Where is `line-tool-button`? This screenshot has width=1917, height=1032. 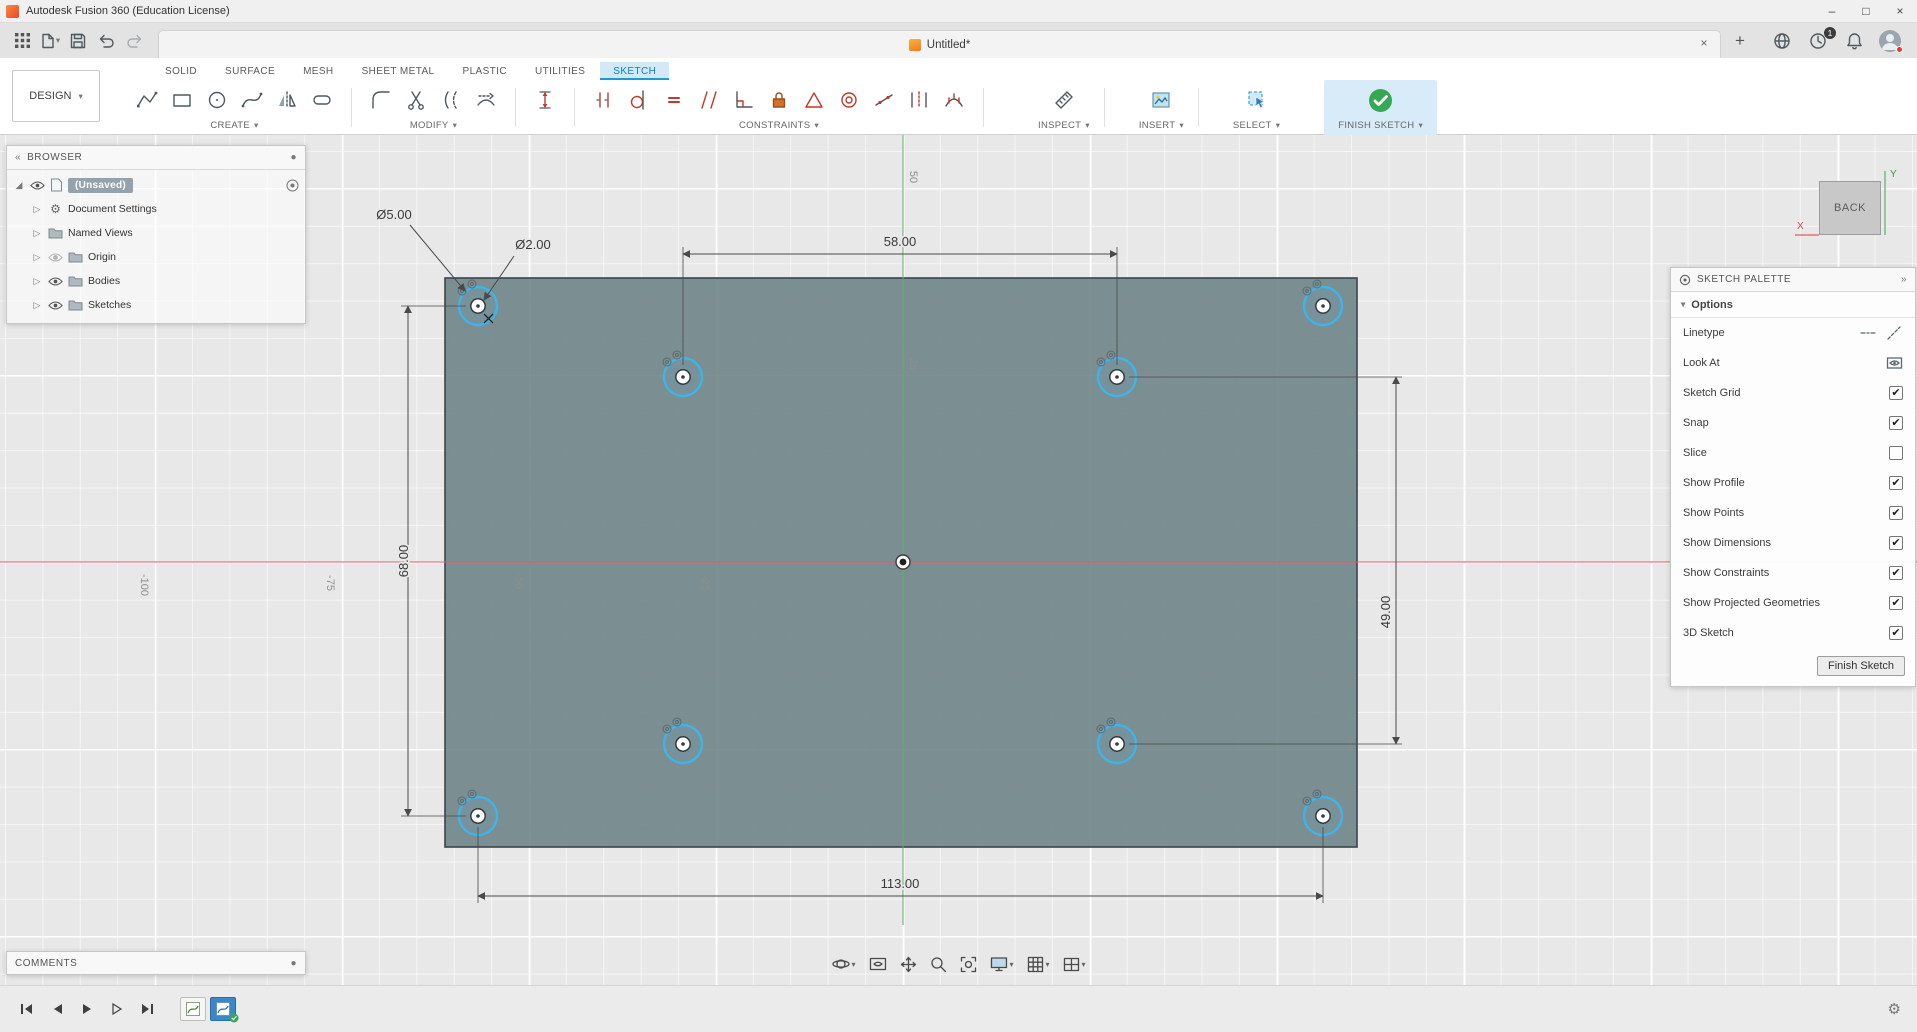 line-tool-button is located at coordinates (147, 100).